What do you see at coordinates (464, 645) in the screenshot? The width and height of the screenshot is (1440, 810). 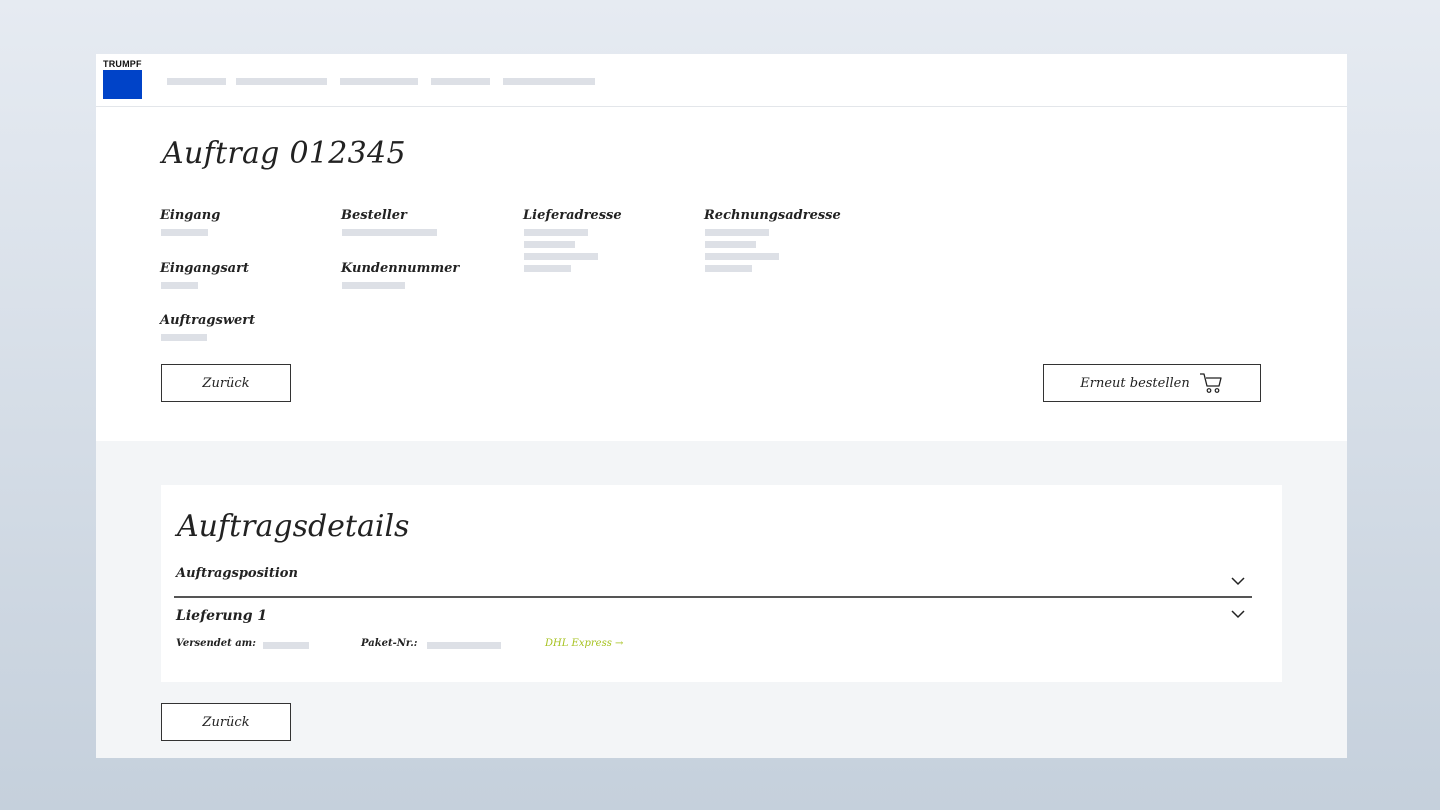 I see `package-number-value` at bounding box center [464, 645].